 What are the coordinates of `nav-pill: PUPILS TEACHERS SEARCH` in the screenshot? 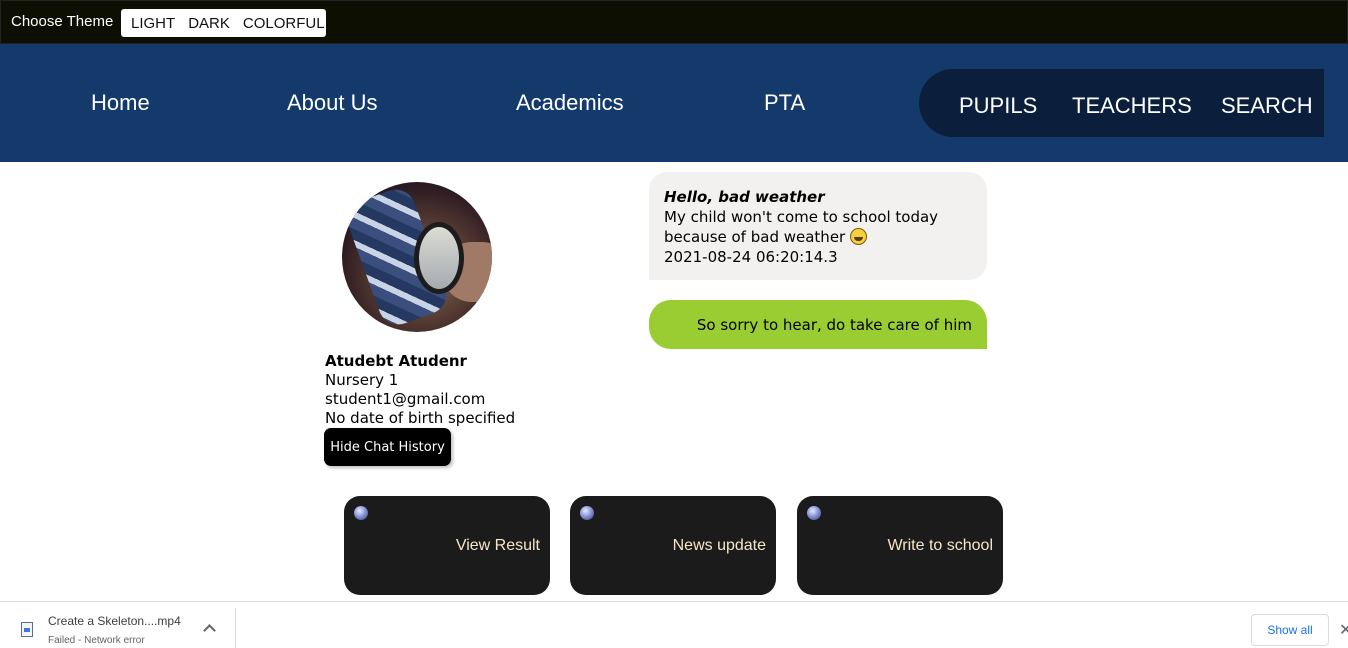 It's located at (1121, 103).